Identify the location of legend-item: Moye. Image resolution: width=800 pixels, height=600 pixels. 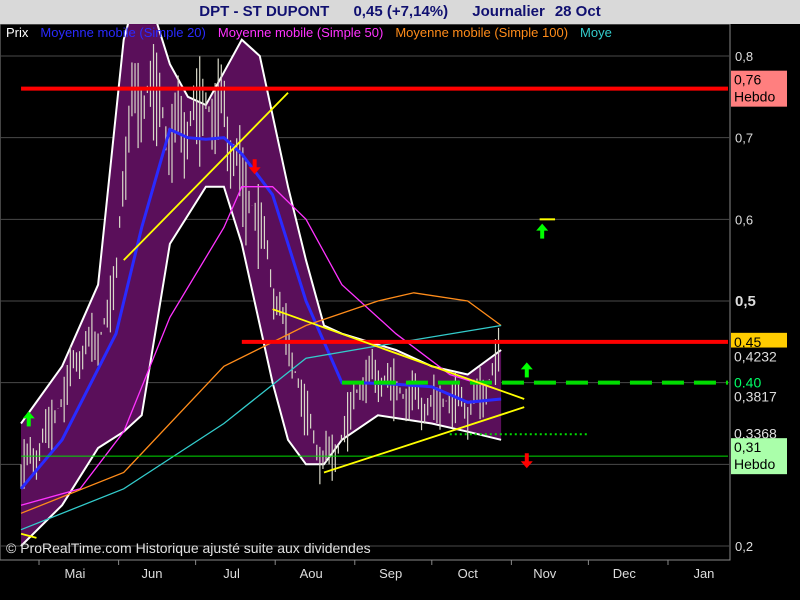
(596, 32).